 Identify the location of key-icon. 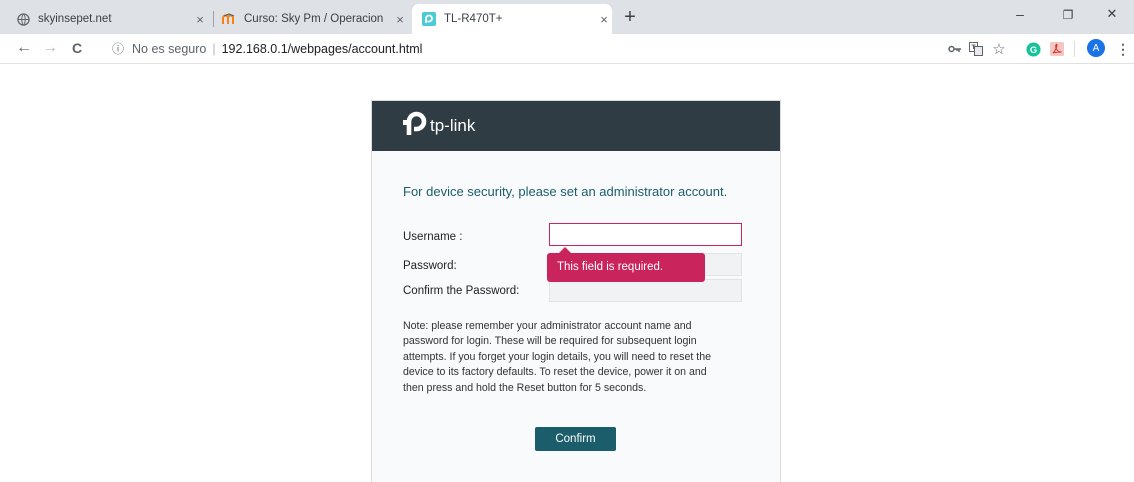
(955, 49).